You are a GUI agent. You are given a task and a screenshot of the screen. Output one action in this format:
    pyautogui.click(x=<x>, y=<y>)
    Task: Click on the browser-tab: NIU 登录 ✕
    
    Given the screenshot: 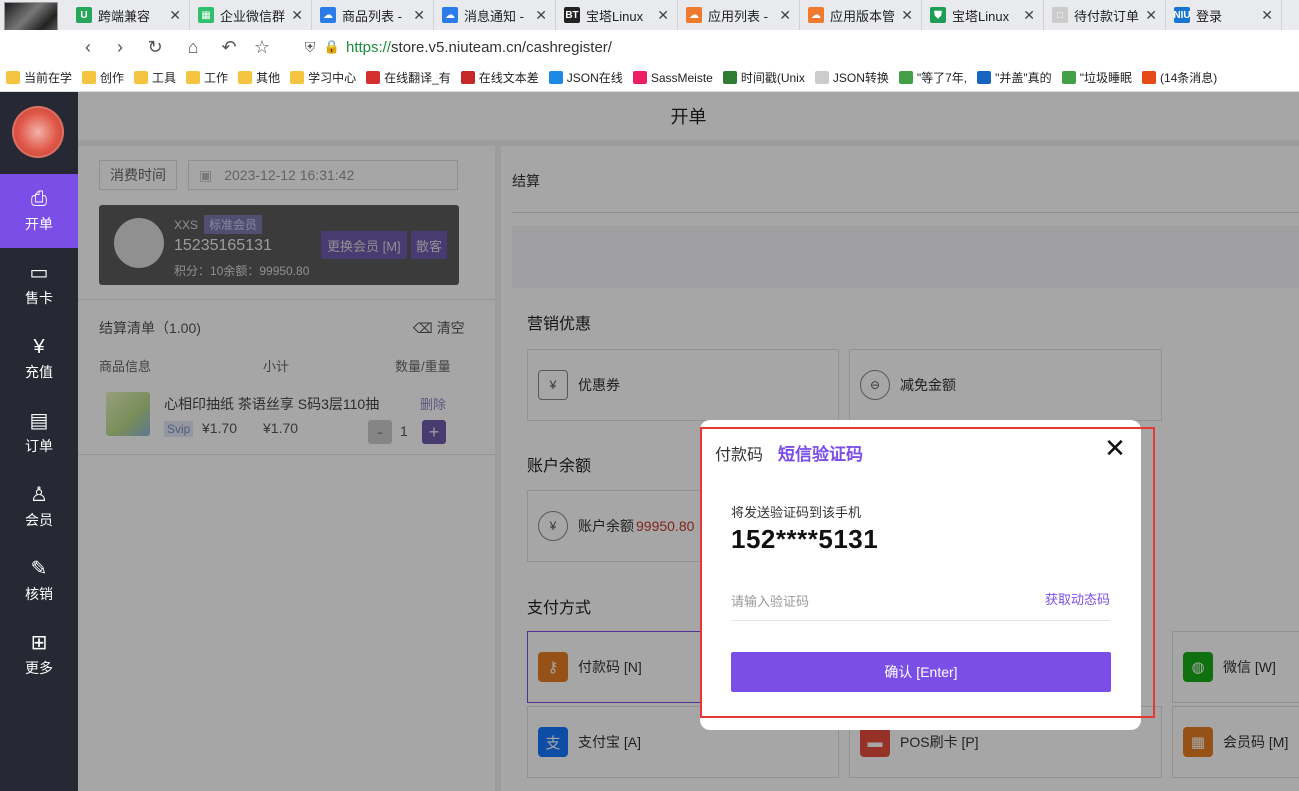 What is the action you would take?
    pyautogui.click(x=1224, y=15)
    